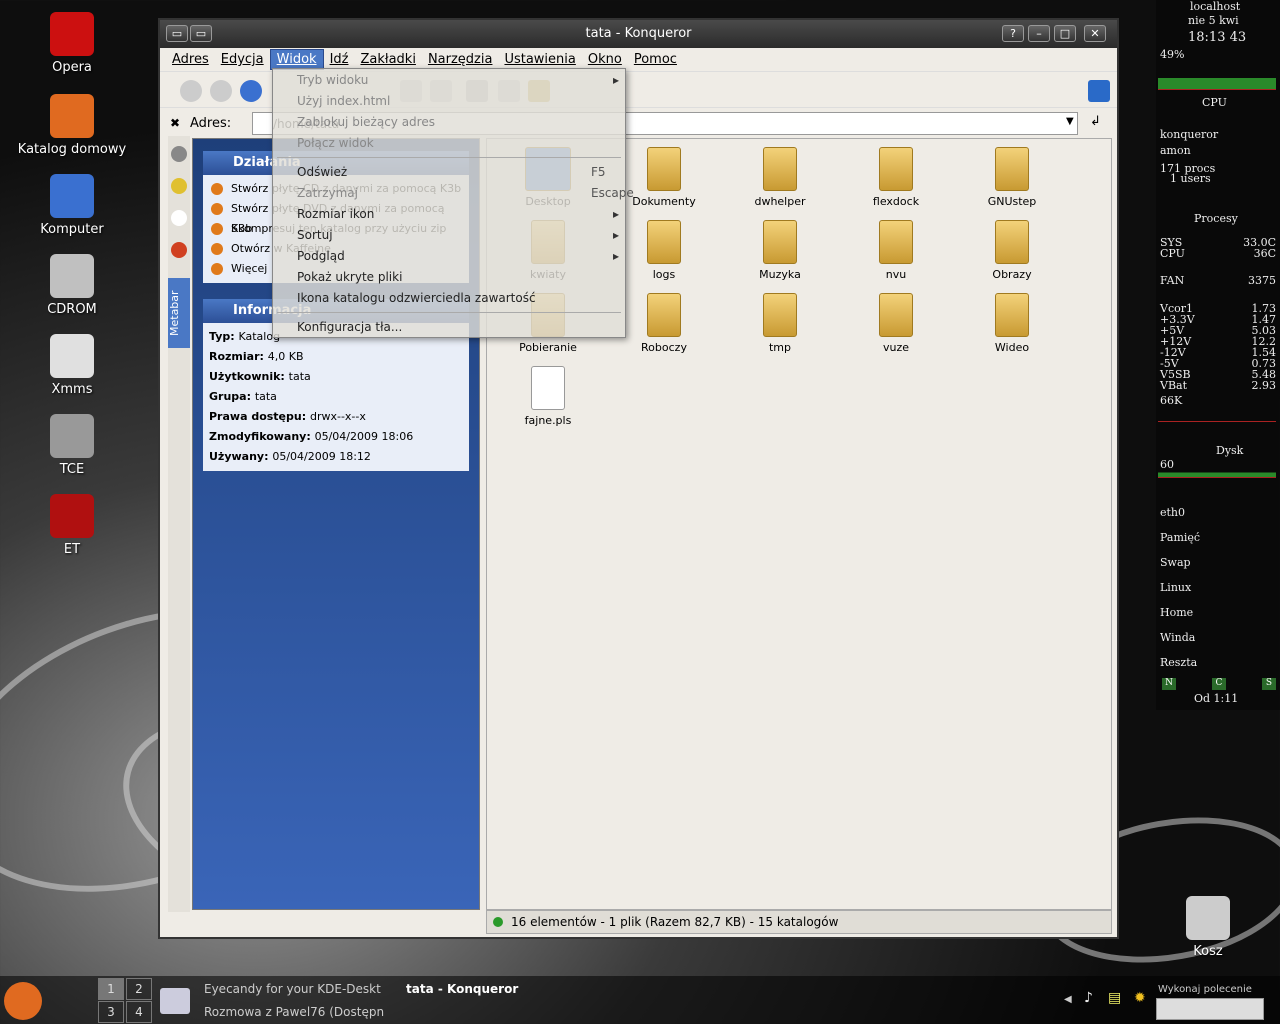 This screenshot has height=1024, width=1280. I want to click on conky-nav-button: S, so click(1269, 684).